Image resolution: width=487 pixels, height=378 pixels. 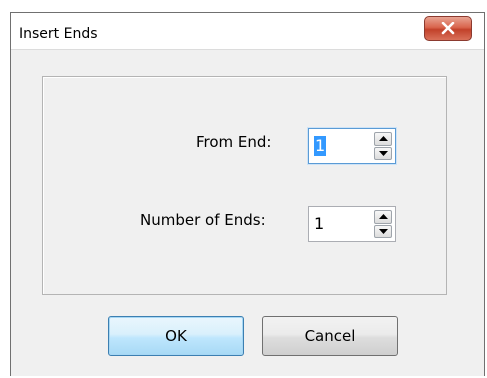 I want to click on from-end-up-button, so click(x=383, y=139).